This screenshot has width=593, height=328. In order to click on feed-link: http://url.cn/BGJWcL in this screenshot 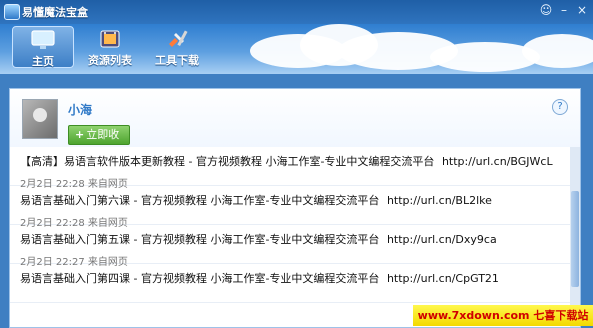, I will do `click(497, 161)`.